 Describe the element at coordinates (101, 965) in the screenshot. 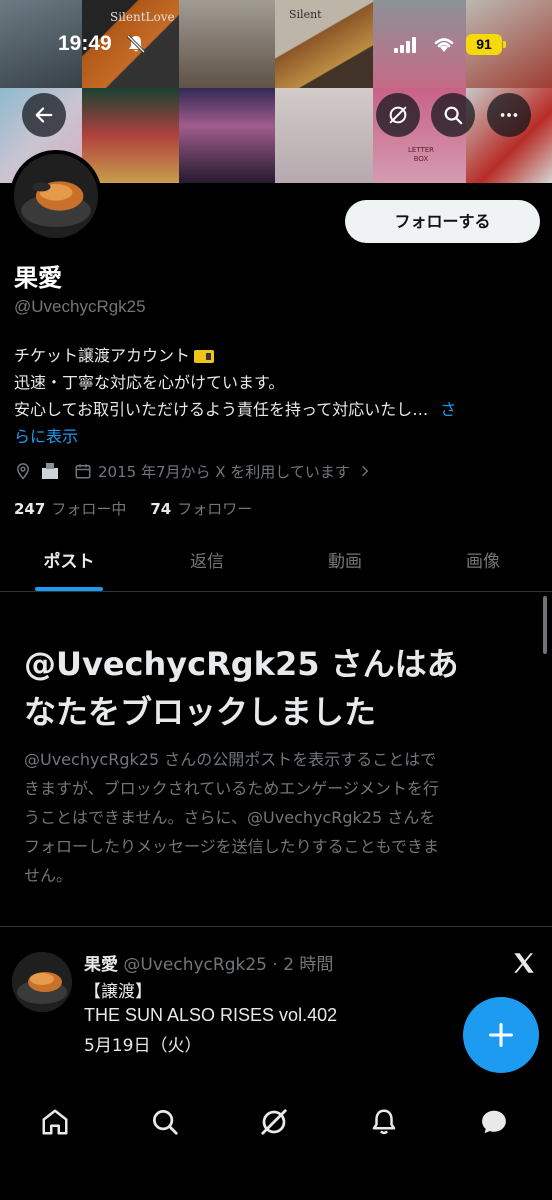

I see `post-author-name: 果愛` at that location.